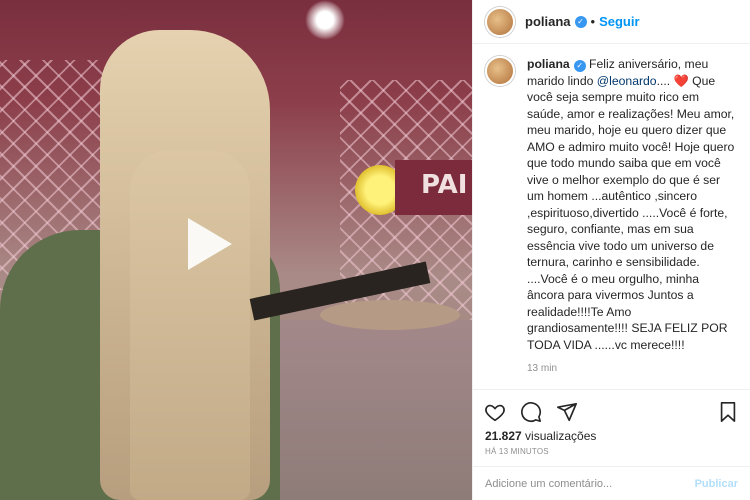 The height and width of the screenshot is (500, 750). I want to click on follow-button: Seguir, so click(619, 21).